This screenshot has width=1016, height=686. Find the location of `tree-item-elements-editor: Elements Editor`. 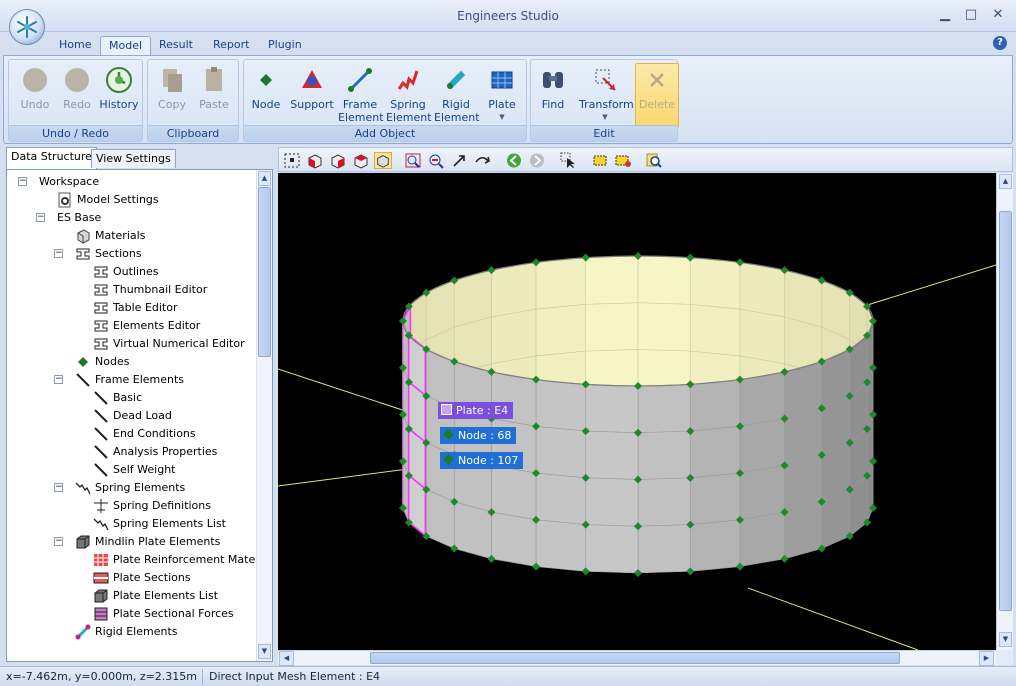

tree-item-elements-editor: Elements Editor is located at coordinates (146, 326).